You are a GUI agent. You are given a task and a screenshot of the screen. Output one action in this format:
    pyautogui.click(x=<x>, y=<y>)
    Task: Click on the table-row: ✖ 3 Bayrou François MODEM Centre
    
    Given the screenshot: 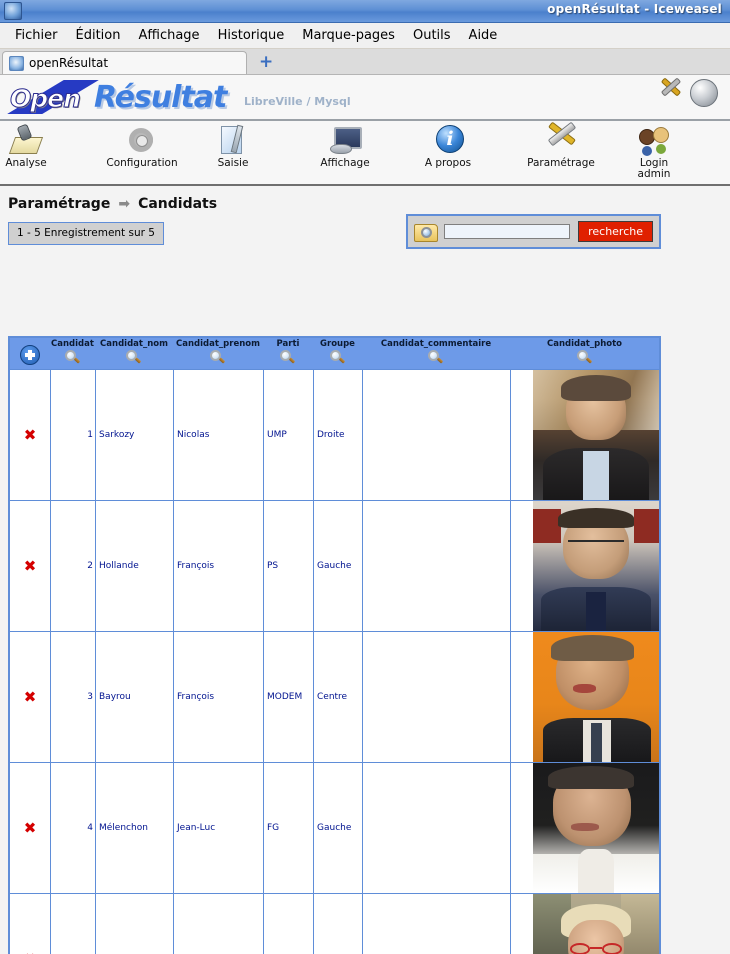 What is the action you would take?
    pyautogui.click(x=334, y=696)
    